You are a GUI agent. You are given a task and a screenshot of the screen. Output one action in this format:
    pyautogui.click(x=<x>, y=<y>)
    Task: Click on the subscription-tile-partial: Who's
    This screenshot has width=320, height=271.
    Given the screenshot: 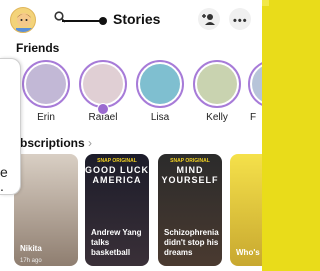 What is the action you would take?
    pyautogui.click(x=246, y=210)
    